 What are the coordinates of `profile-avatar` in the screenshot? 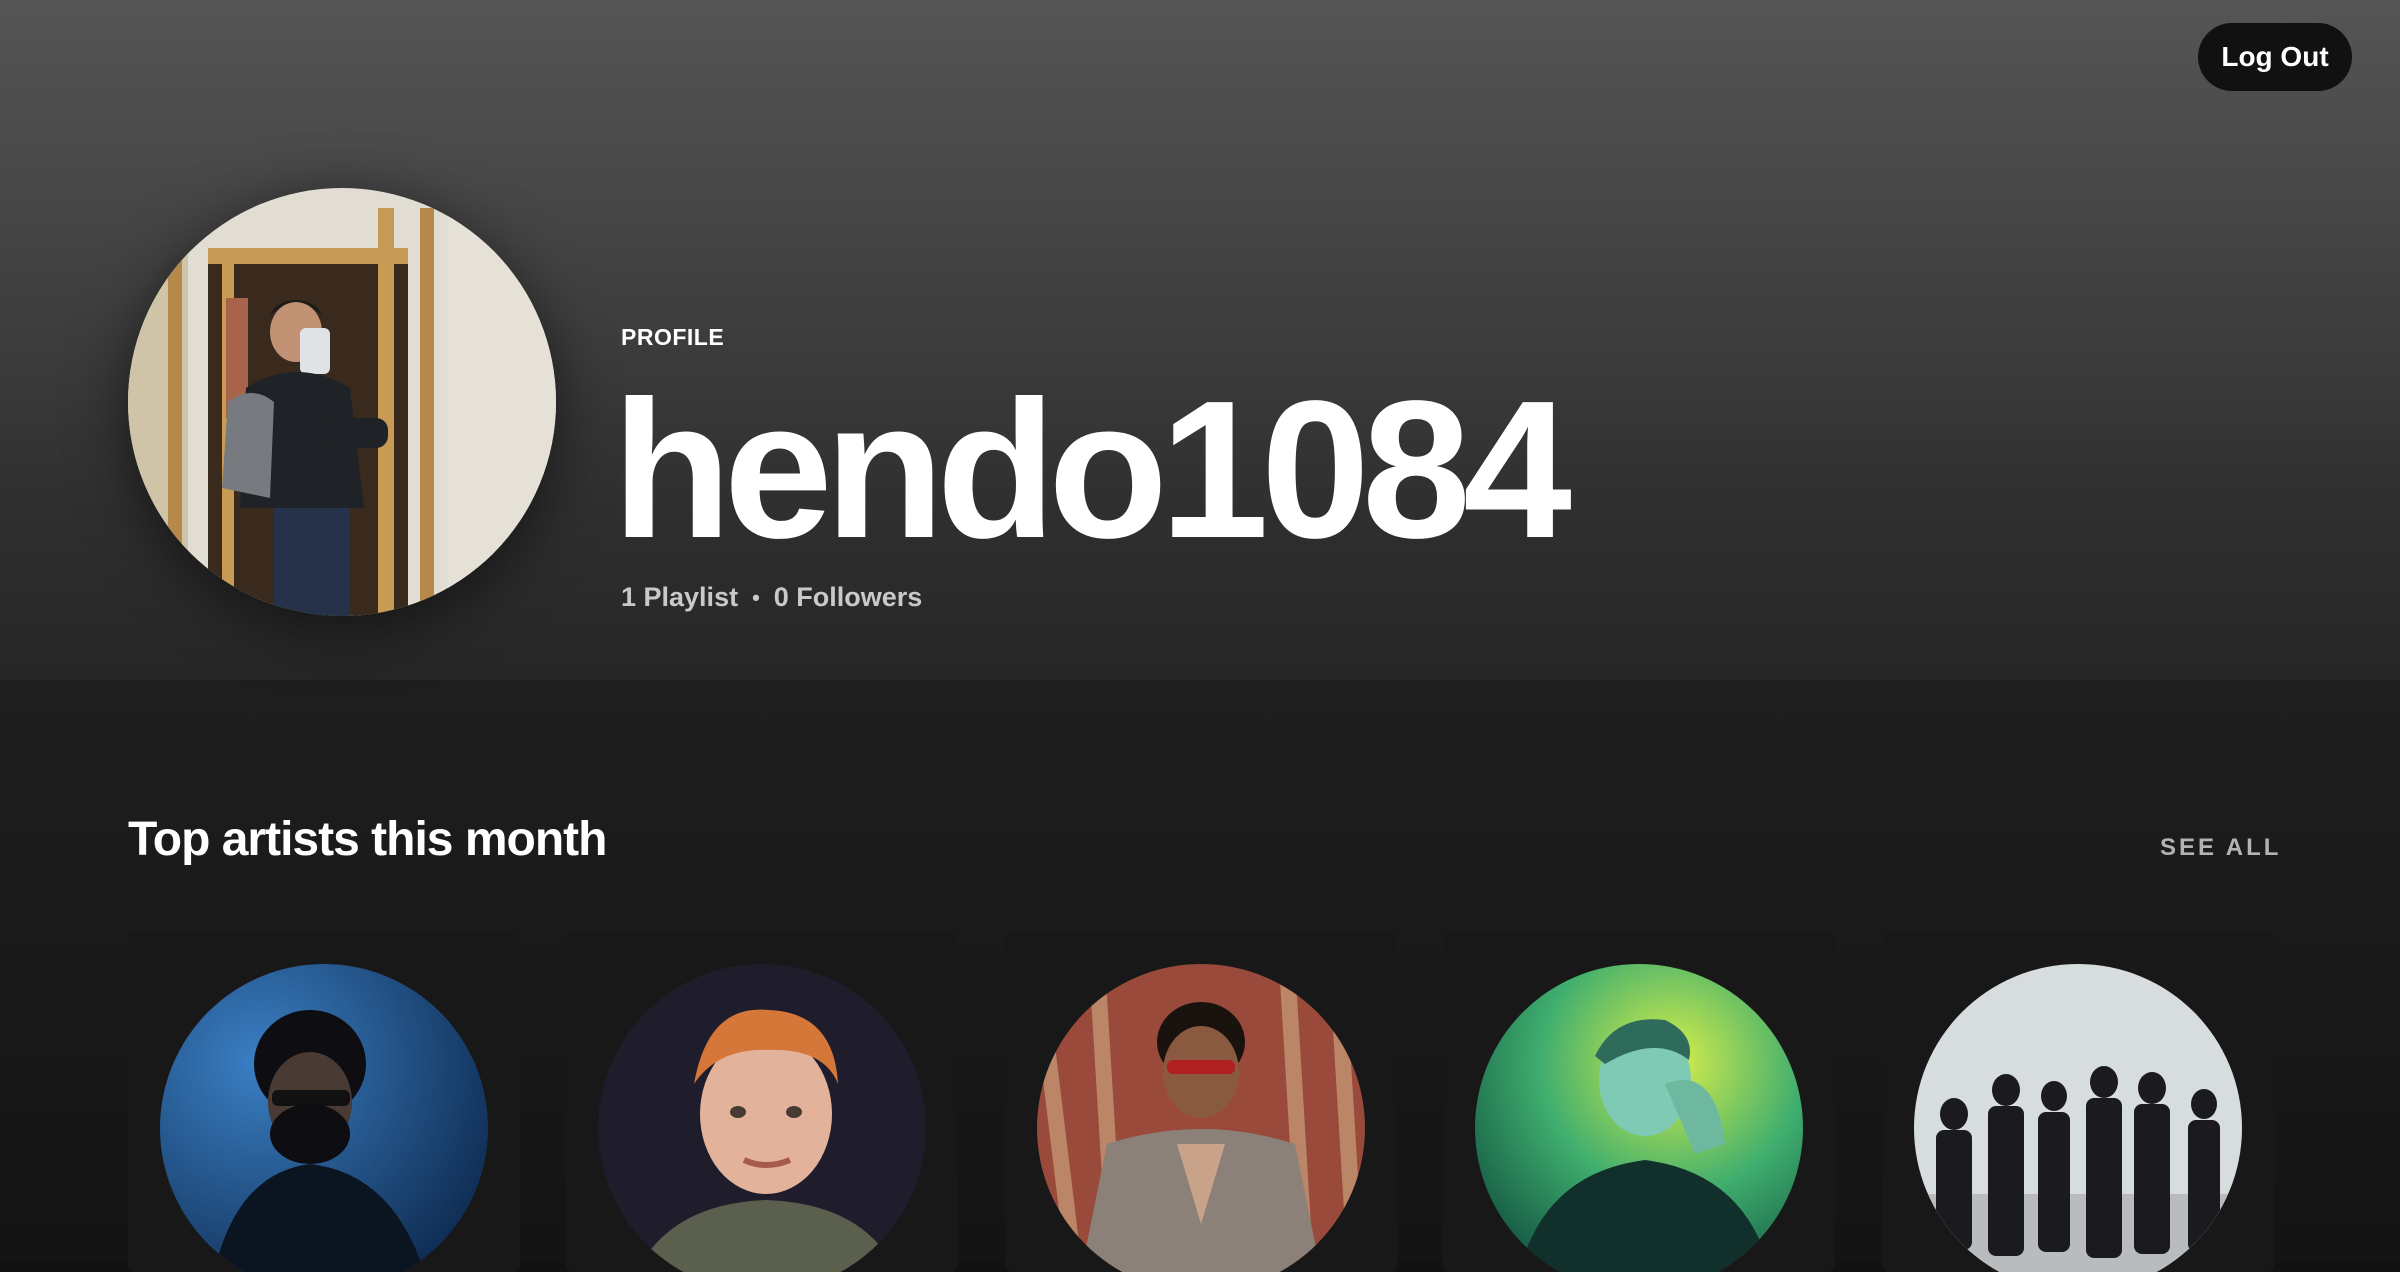 It's located at (342, 402).